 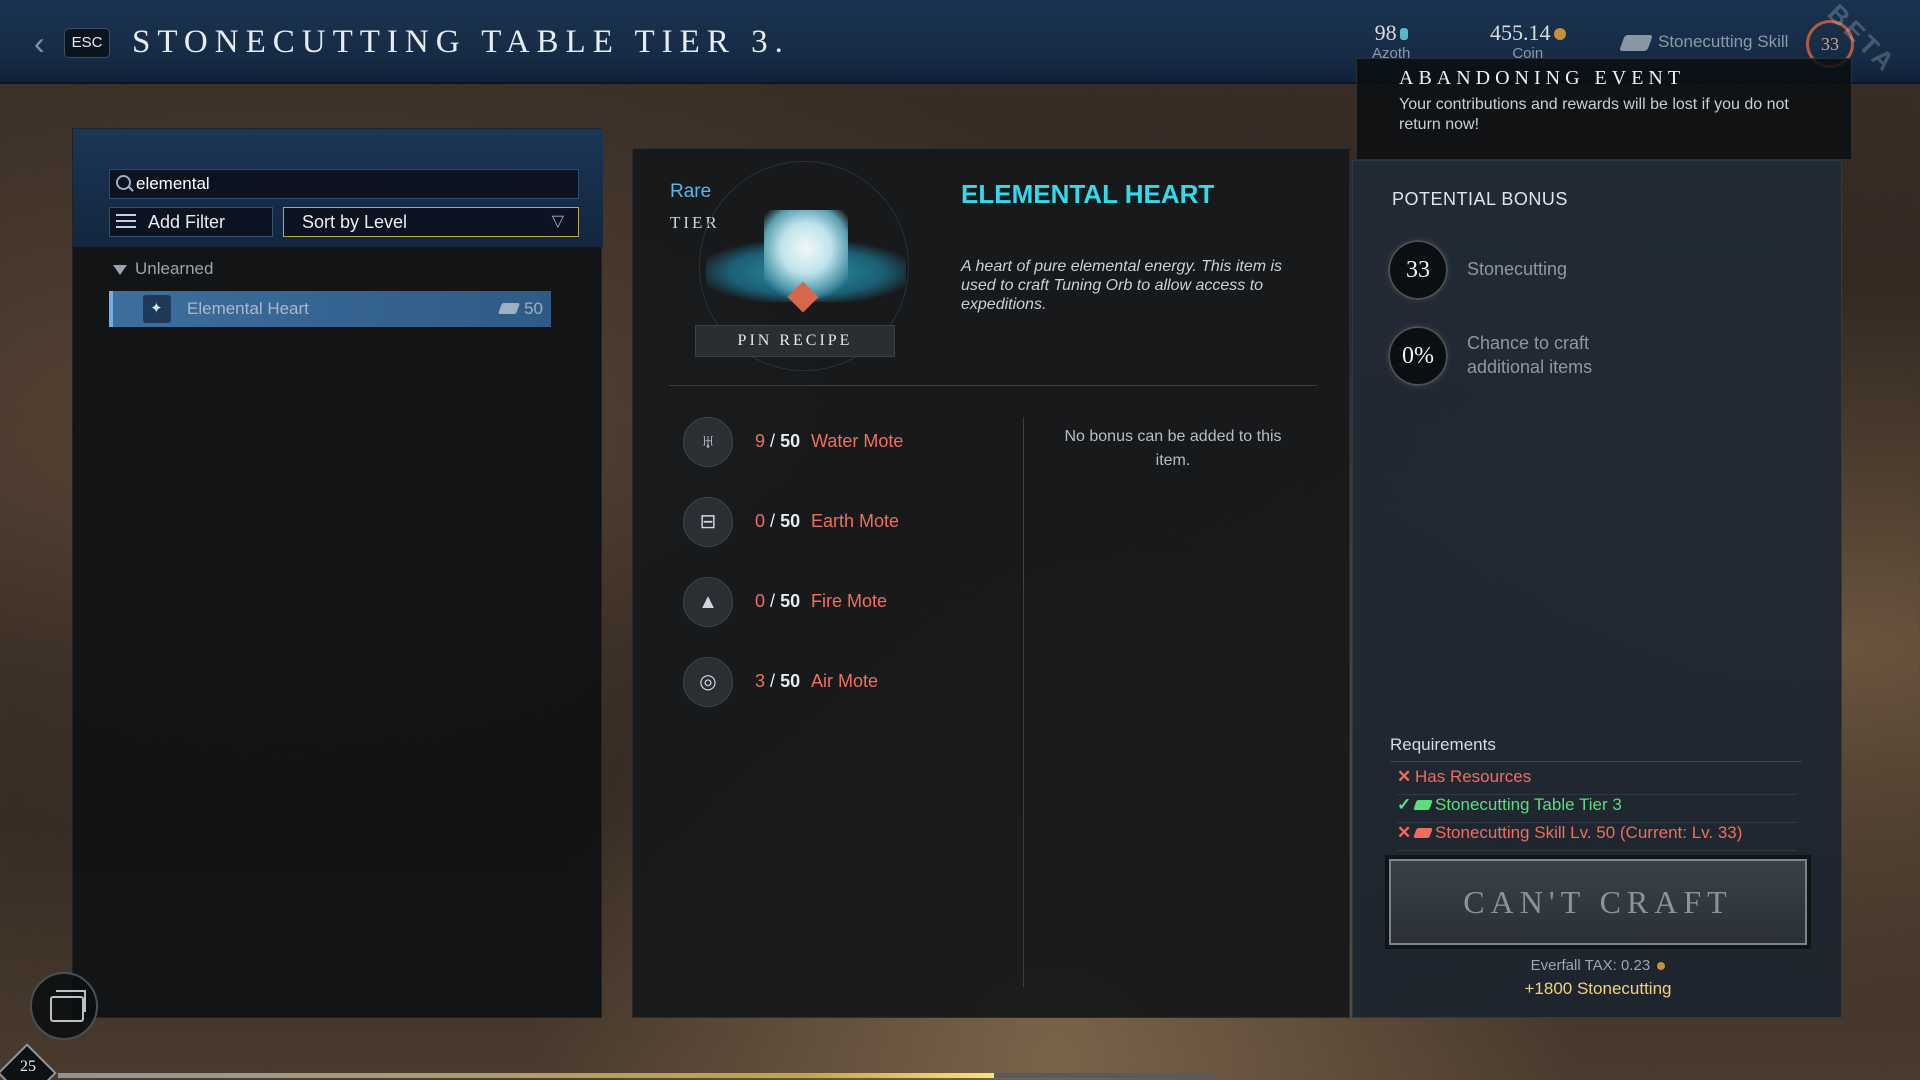 What do you see at coordinates (355, 222) in the screenshot?
I see `sort-label: Sort by Level` at bounding box center [355, 222].